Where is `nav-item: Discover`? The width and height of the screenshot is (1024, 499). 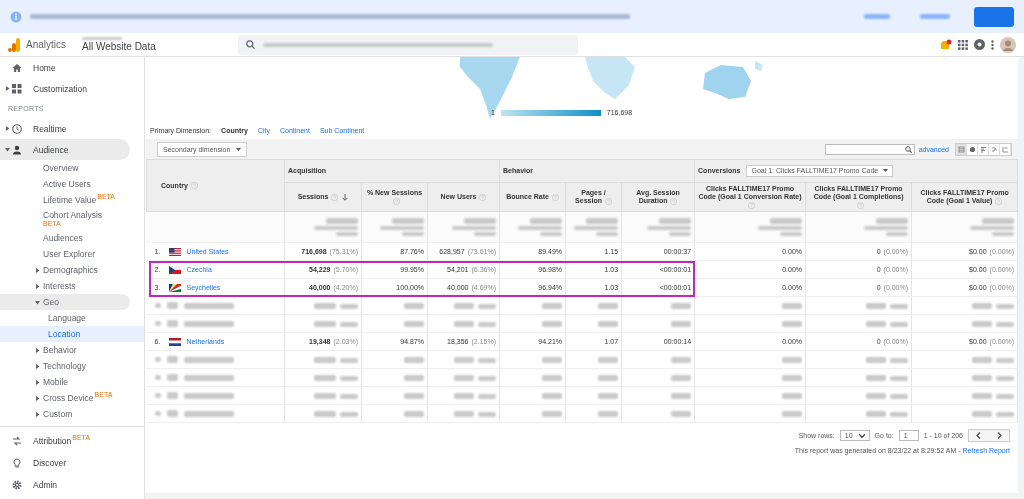 nav-item: Discover is located at coordinates (48, 463).